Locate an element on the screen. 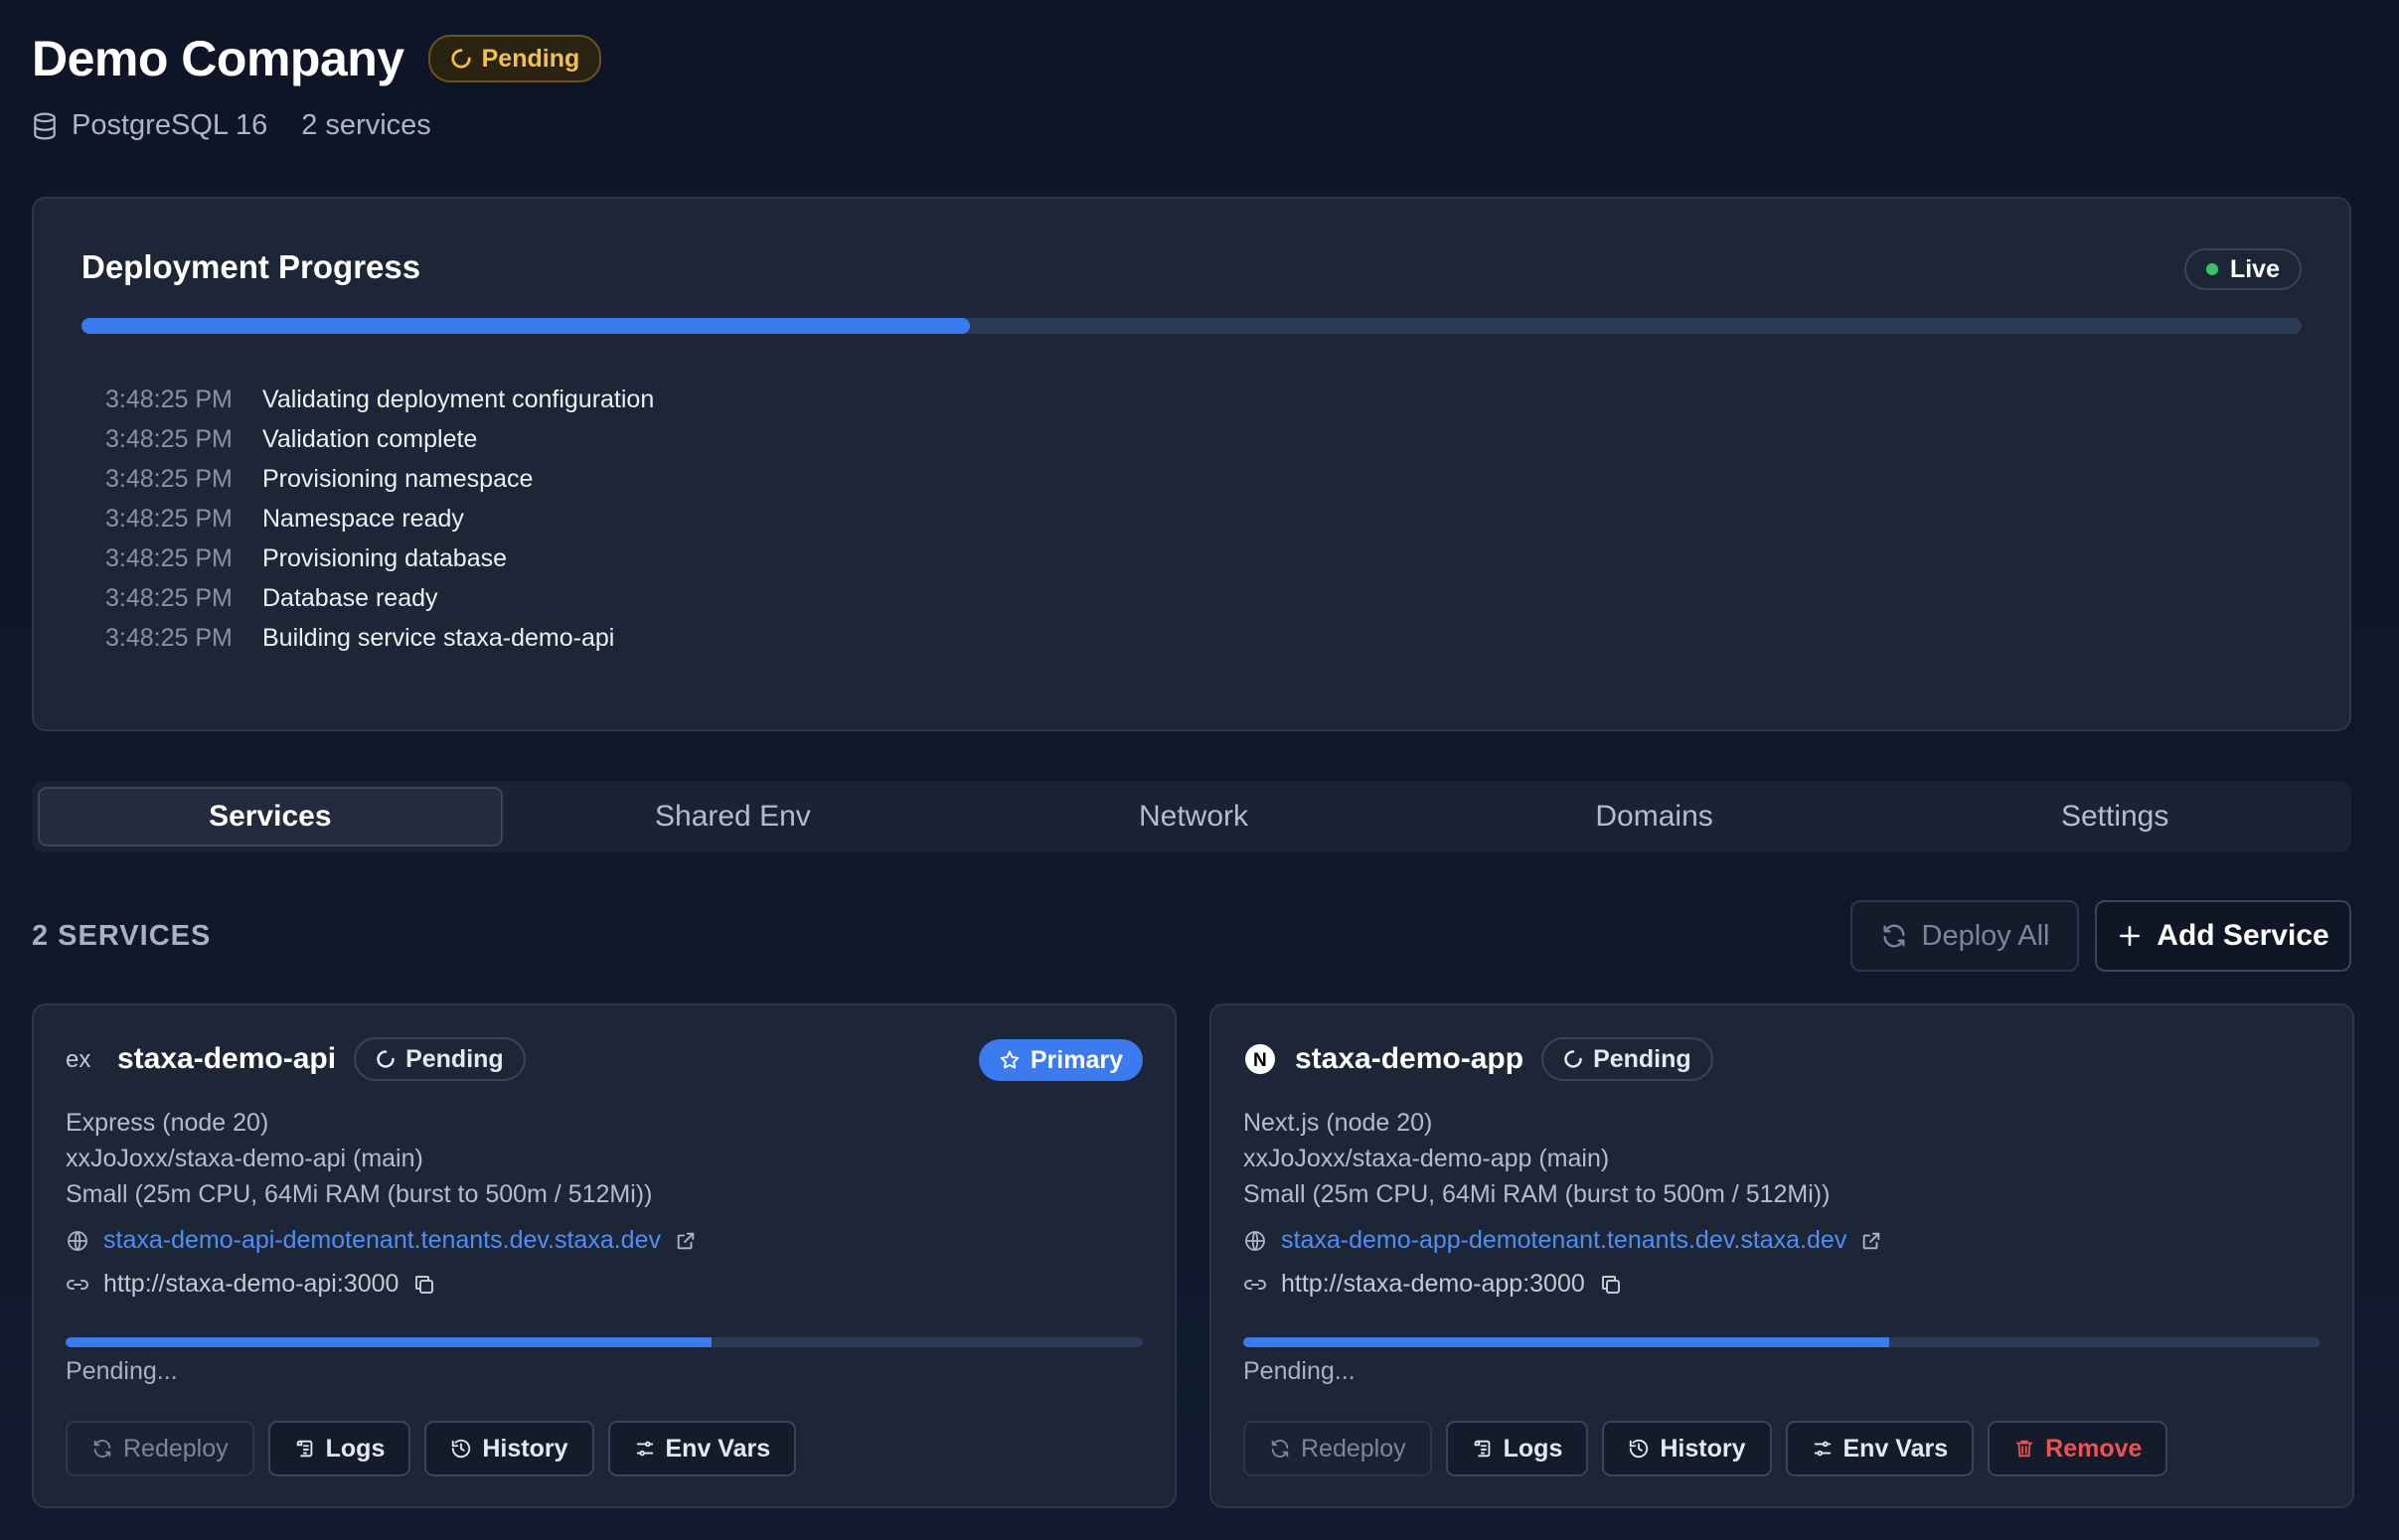 The height and width of the screenshot is (1540, 2399). log-entry: 3:48:25 PM Namespace ready is located at coordinates (380, 519).